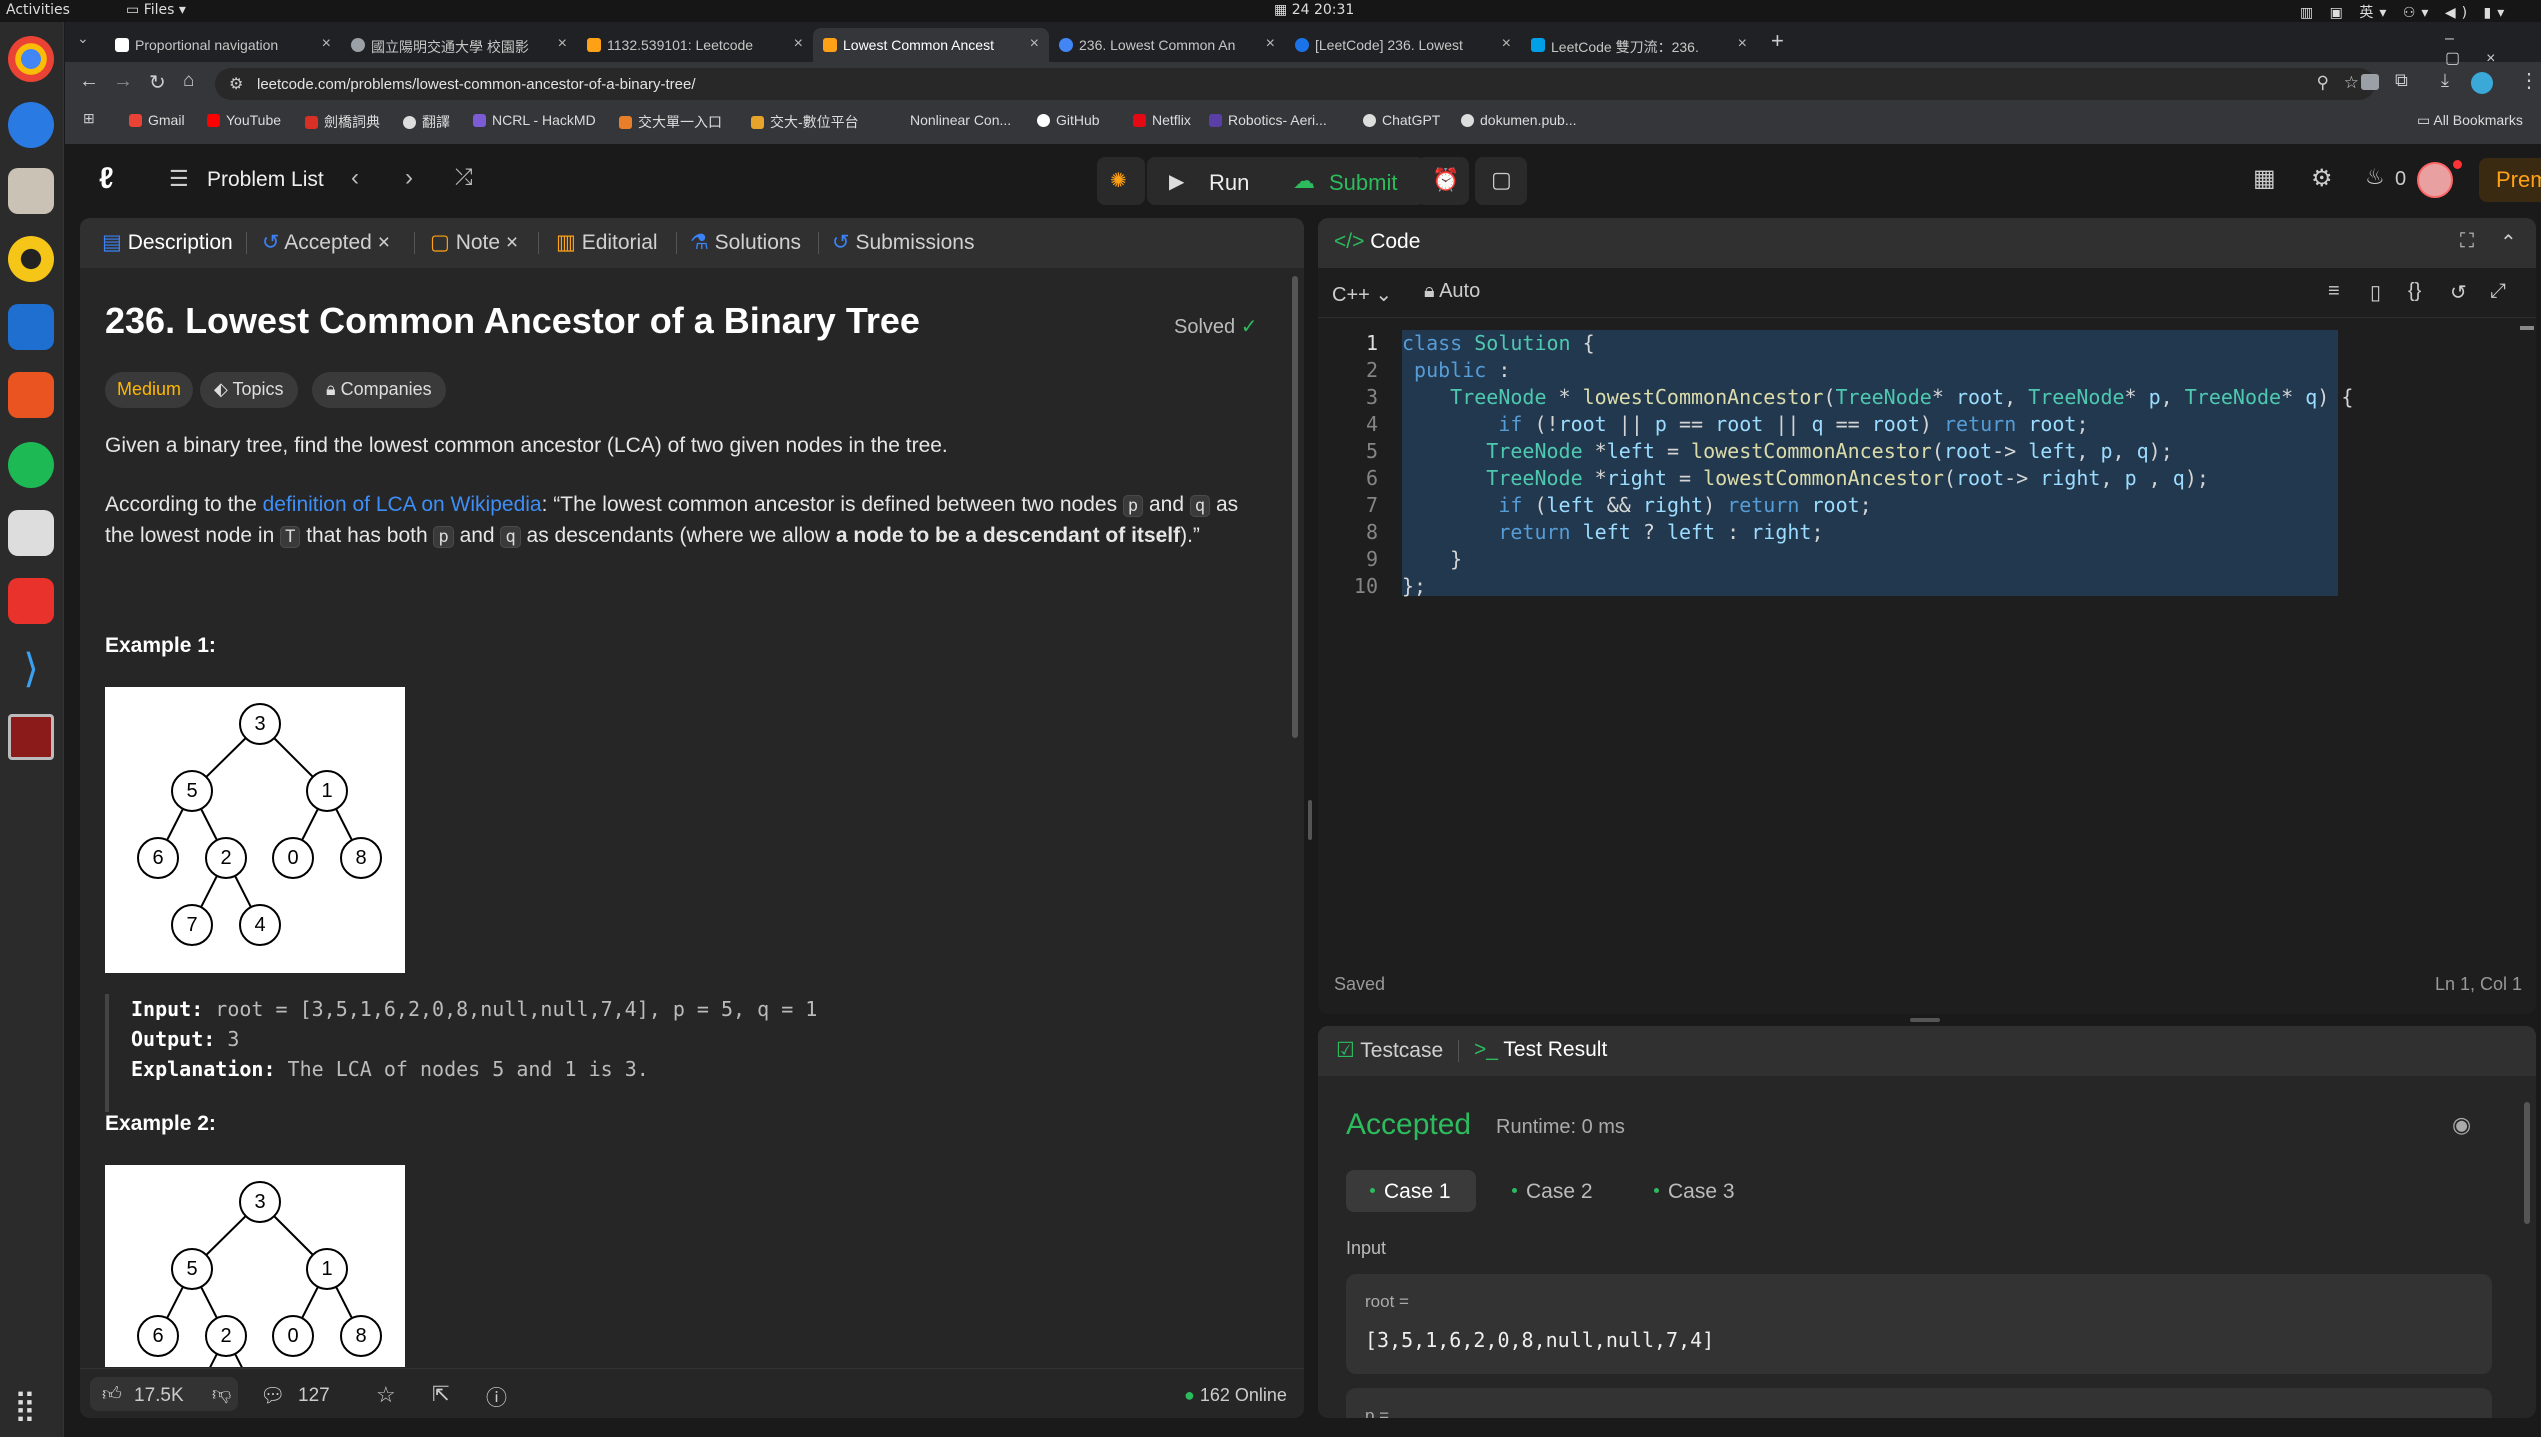 This screenshot has height=1437, width=2541. I want to click on streak-fire-icon: ♨, so click(2375, 177).